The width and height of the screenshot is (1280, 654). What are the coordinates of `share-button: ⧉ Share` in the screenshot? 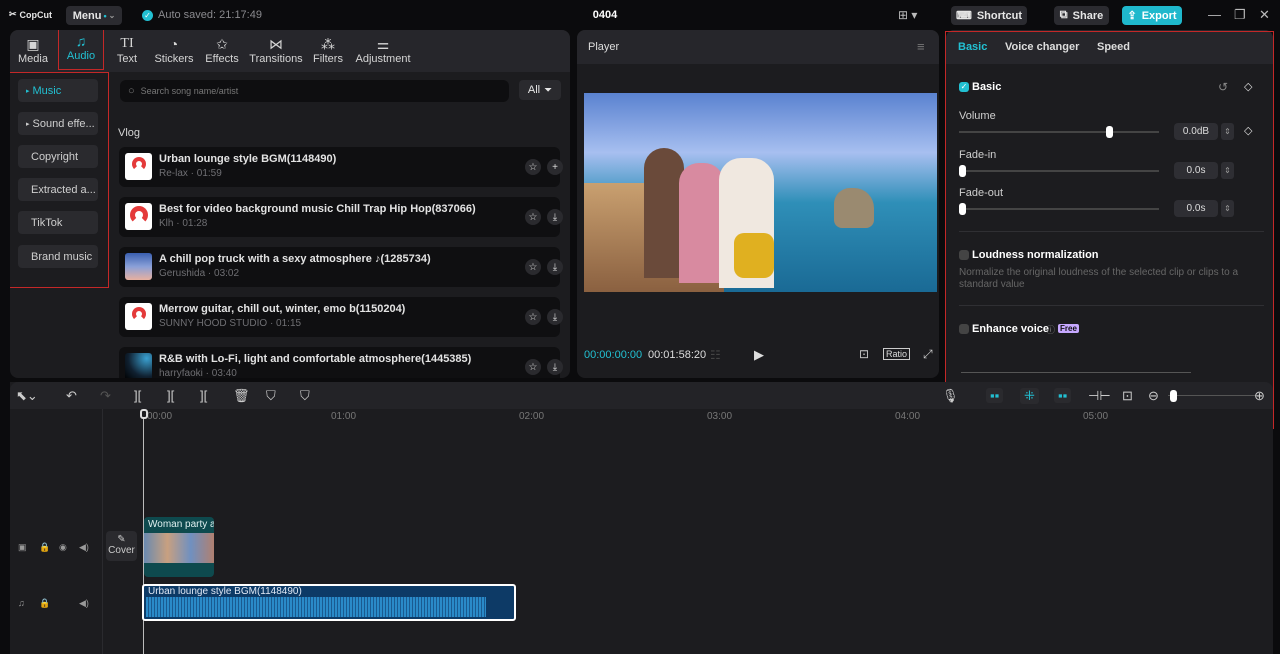 It's located at (1081, 15).